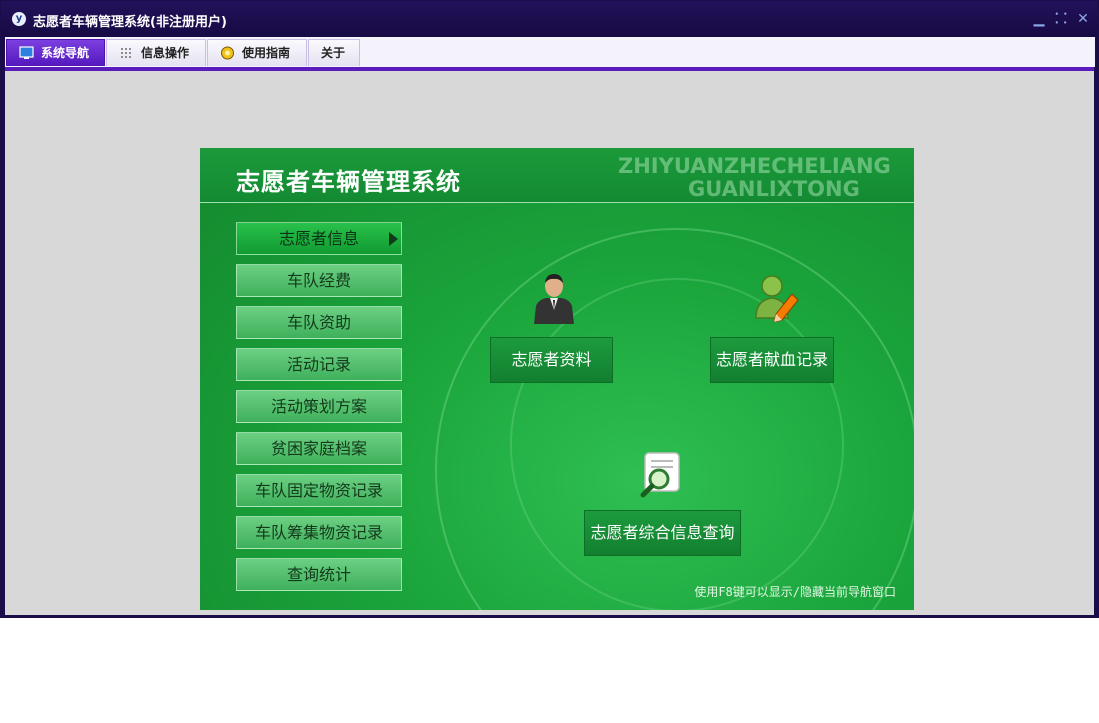  Describe the element at coordinates (677, 444) in the screenshot. I see `globe-inner-decoration` at that location.